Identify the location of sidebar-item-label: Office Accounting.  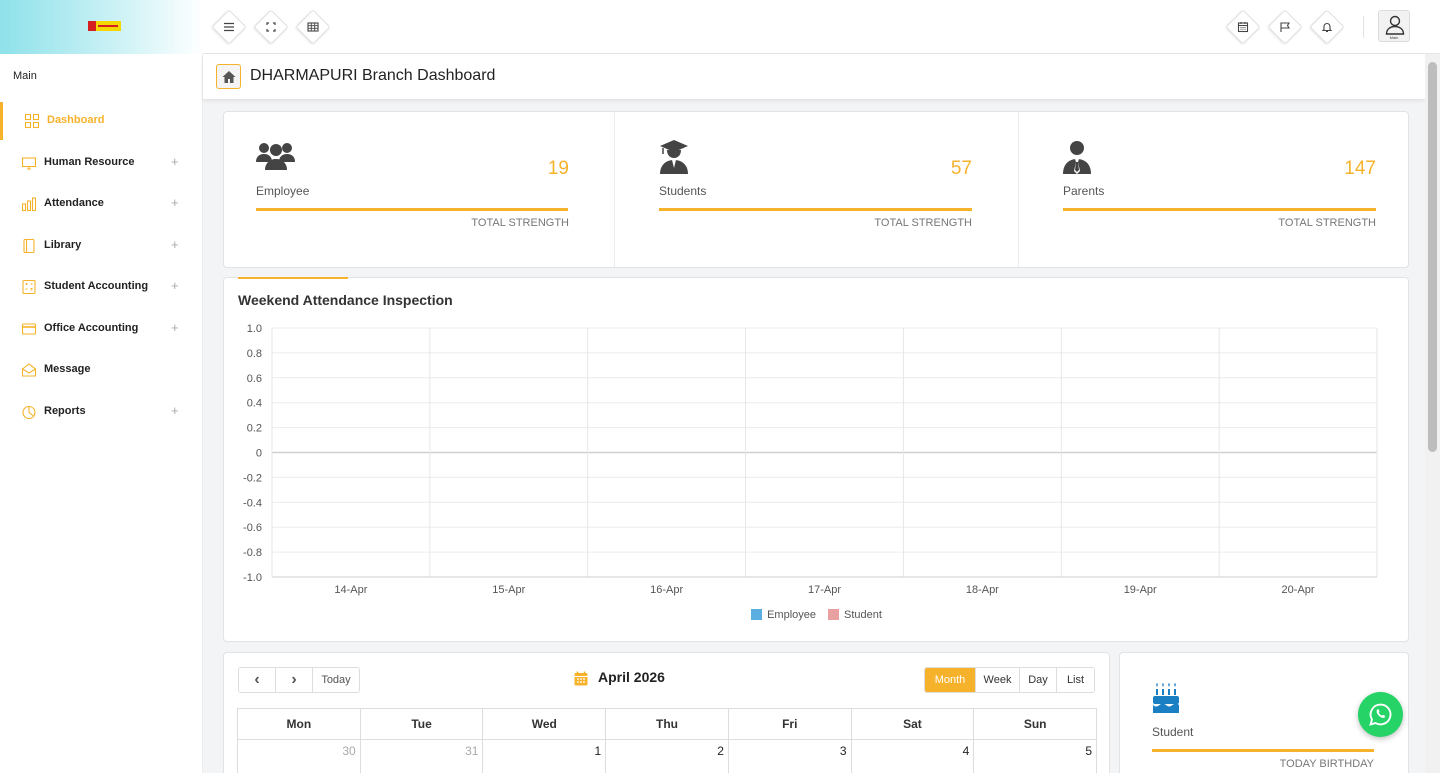
(91, 328).